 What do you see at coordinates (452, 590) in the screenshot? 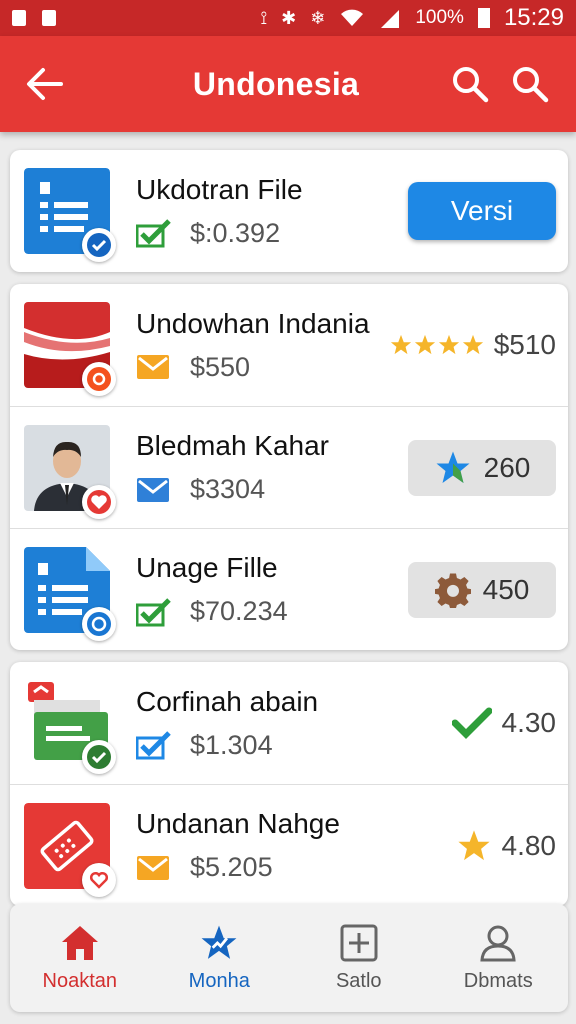
I see `gear-icon` at bounding box center [452, 590].